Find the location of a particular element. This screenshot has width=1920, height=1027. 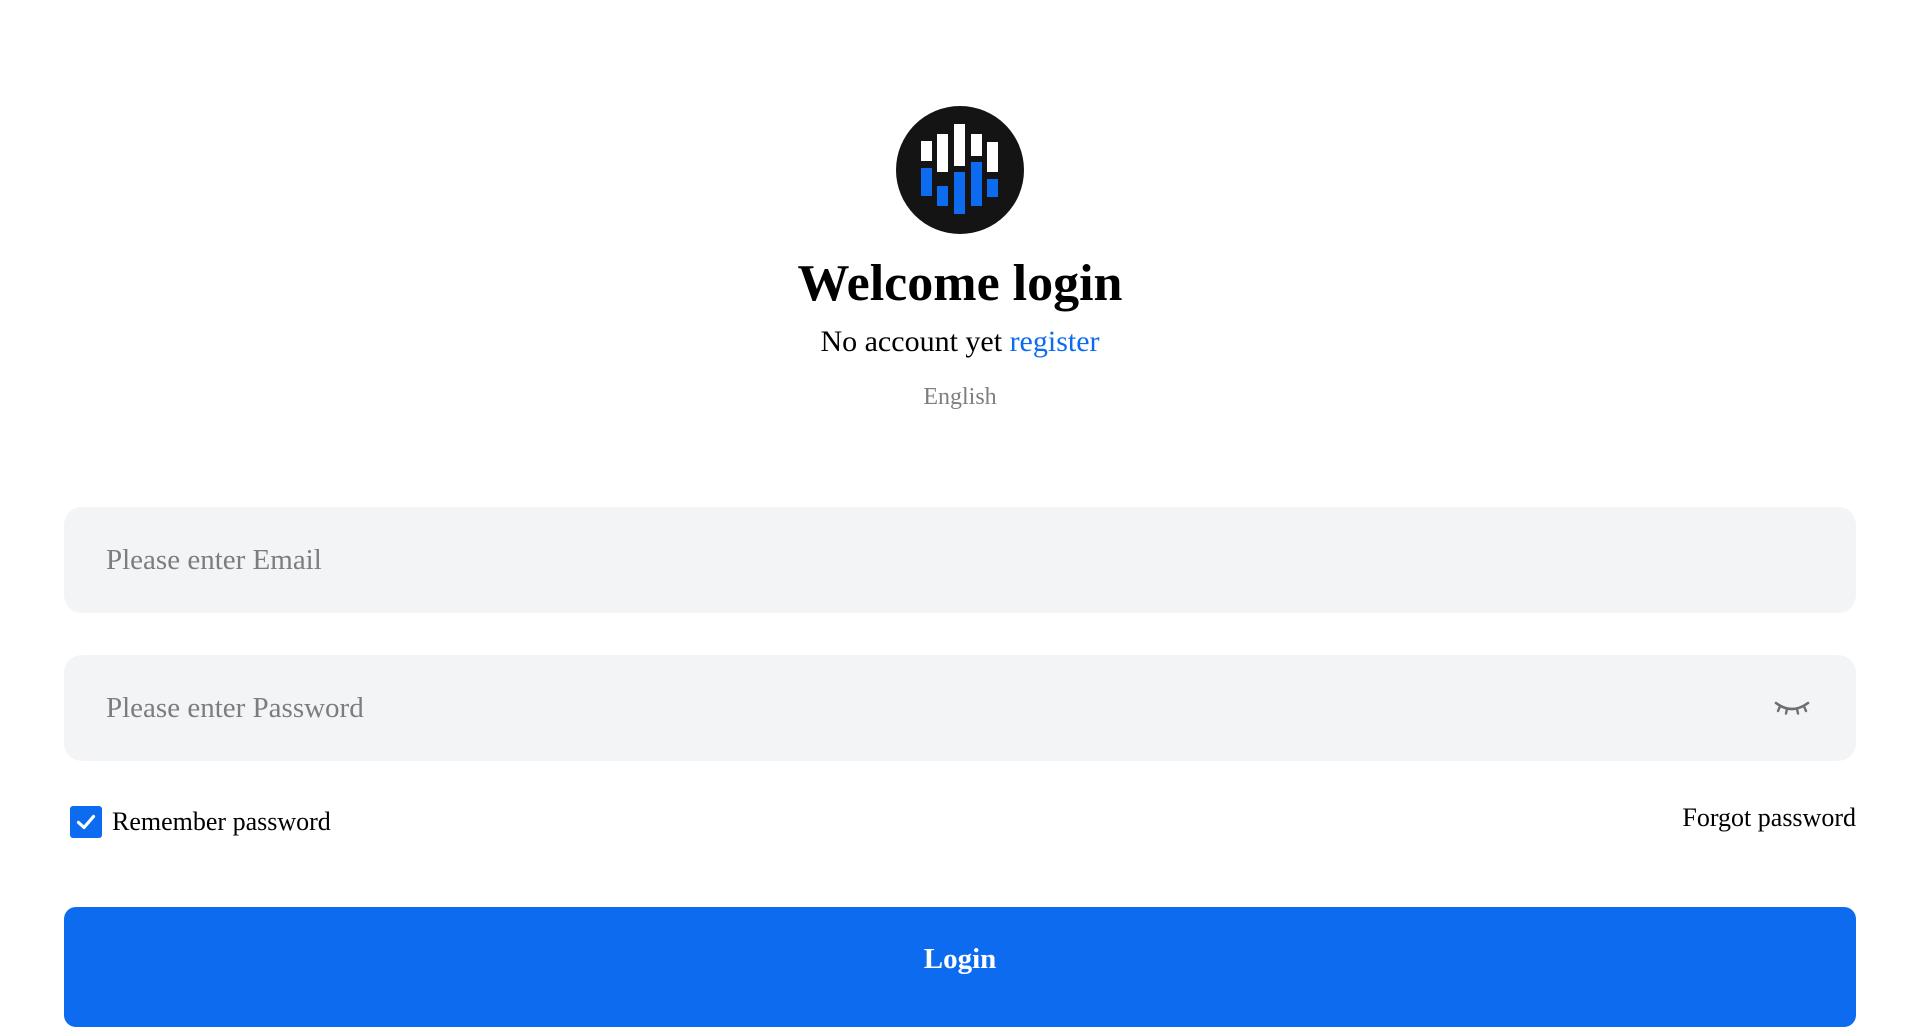

register-prompt: No account yet register is located at coordinates (960, 342).